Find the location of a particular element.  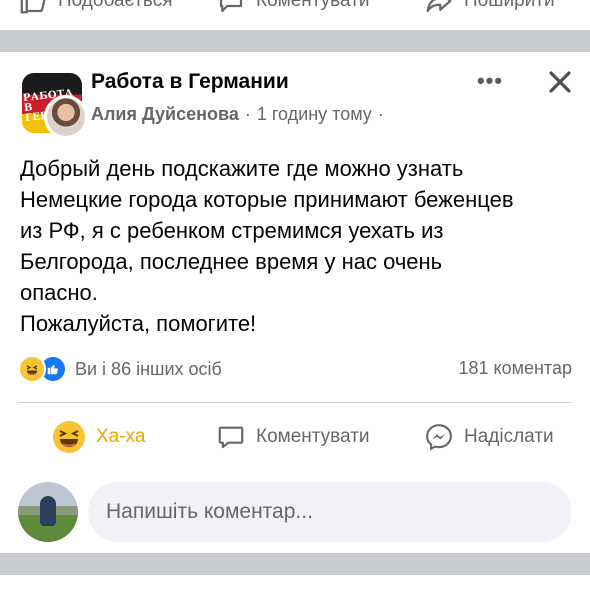

post-line: опасно. is located at coordinates (59, 292).